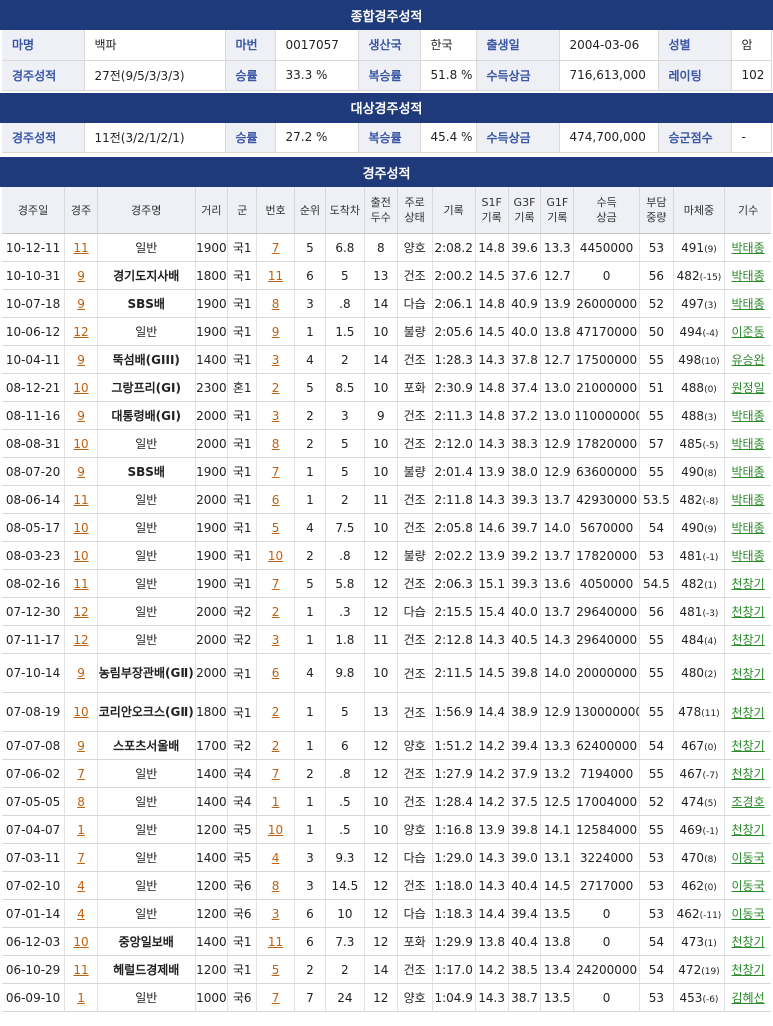 The width and height of the screenshot is (773, 1026). I want to click on gate-number: 1, so click(276, 801).